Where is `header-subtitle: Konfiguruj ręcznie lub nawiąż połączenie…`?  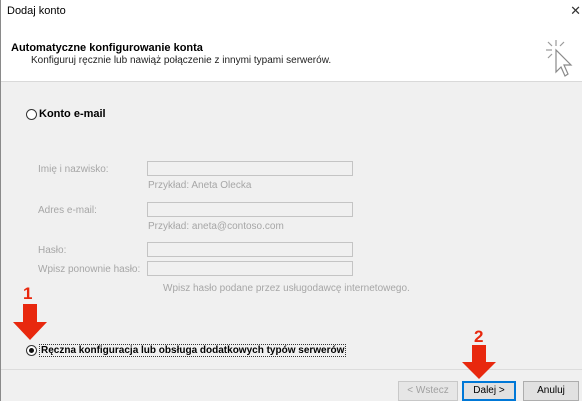 header-subtitle: Konfiguruj ręcznie lub nawiąż połączenie… is located at coordinates (181, 60).